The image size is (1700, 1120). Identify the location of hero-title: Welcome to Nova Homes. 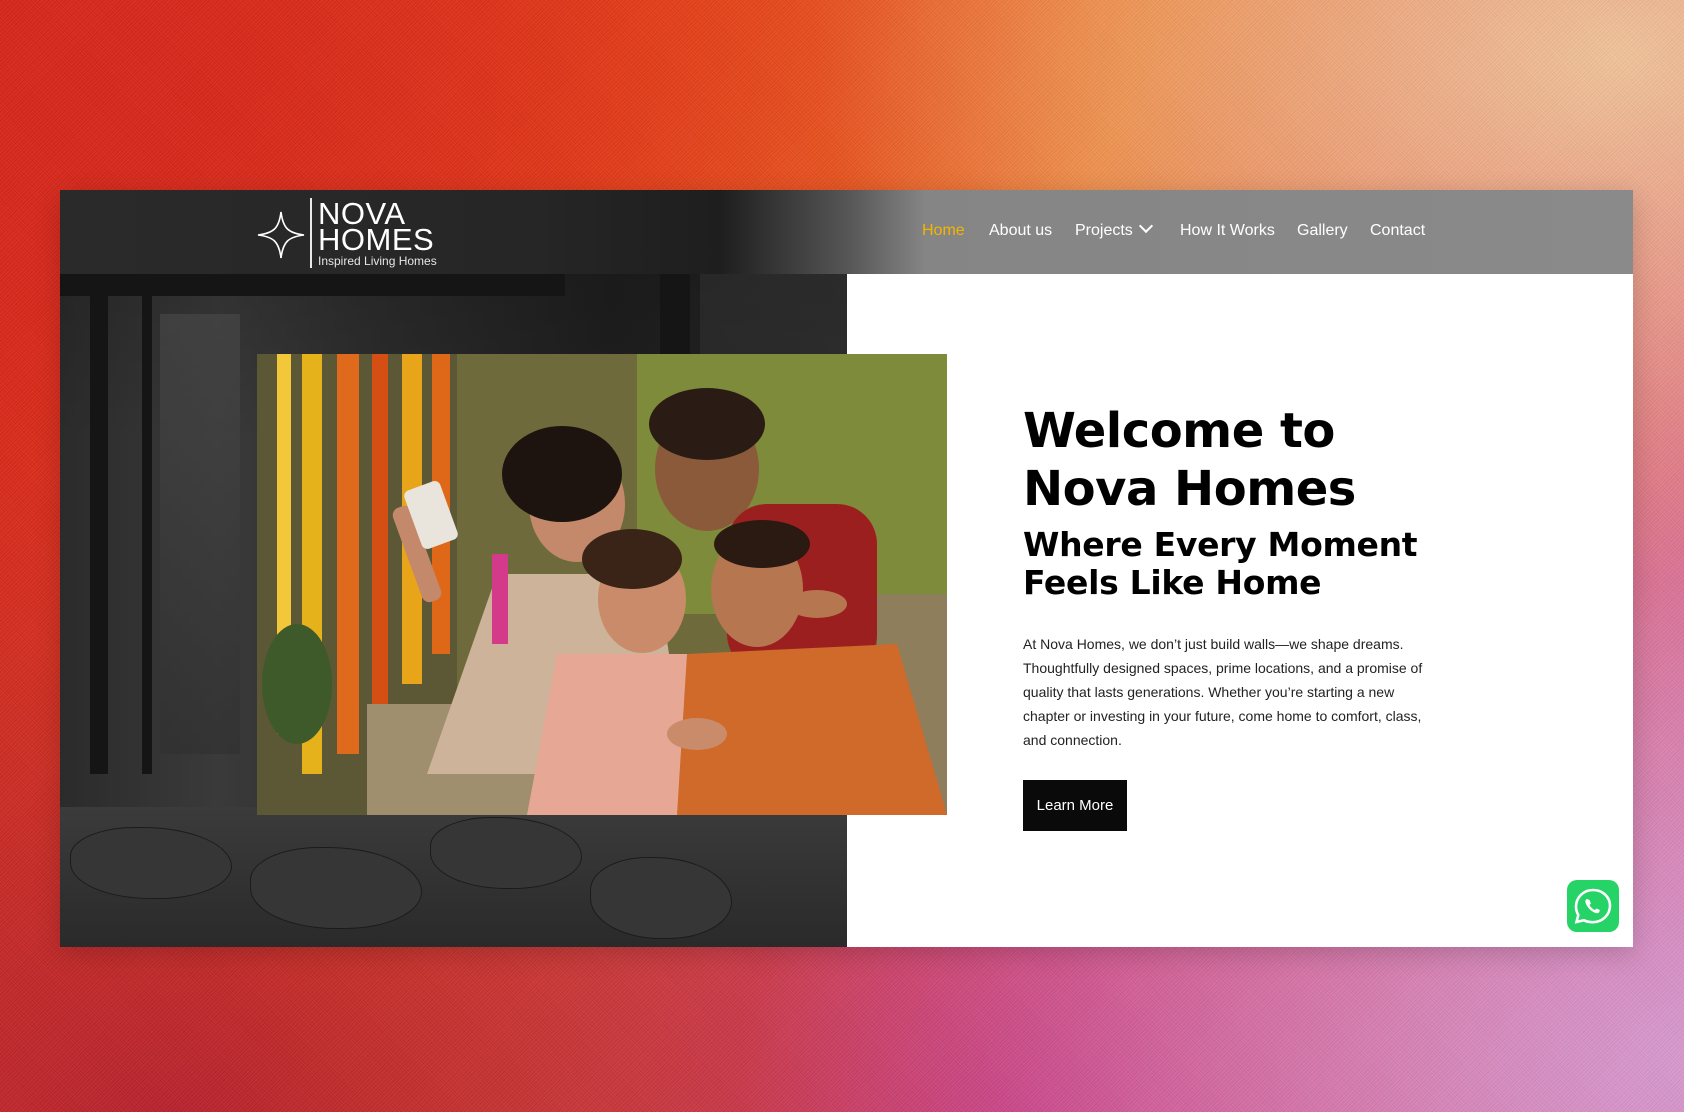
(1233, 460).